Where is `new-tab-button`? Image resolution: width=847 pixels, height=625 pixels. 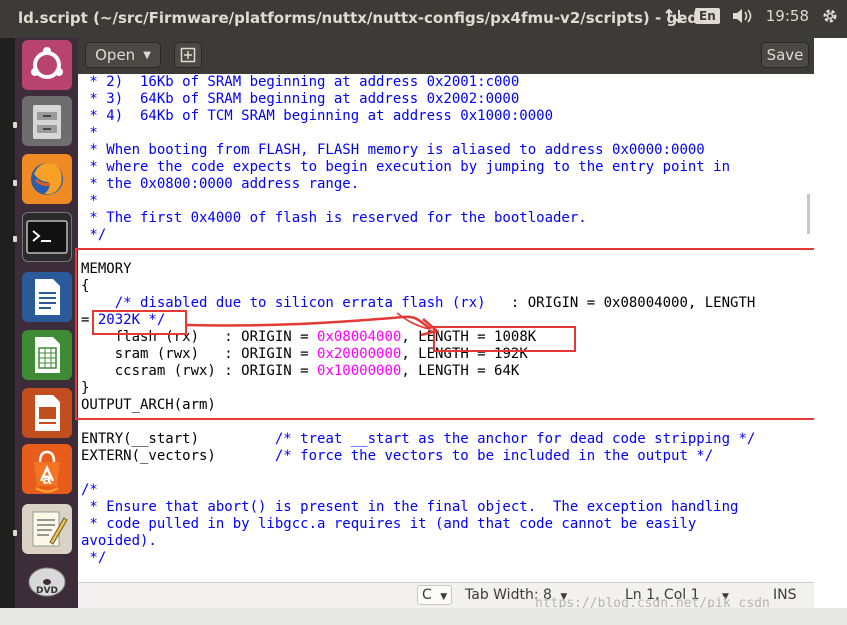 new-tab-button is located at coordinates (188, 55).